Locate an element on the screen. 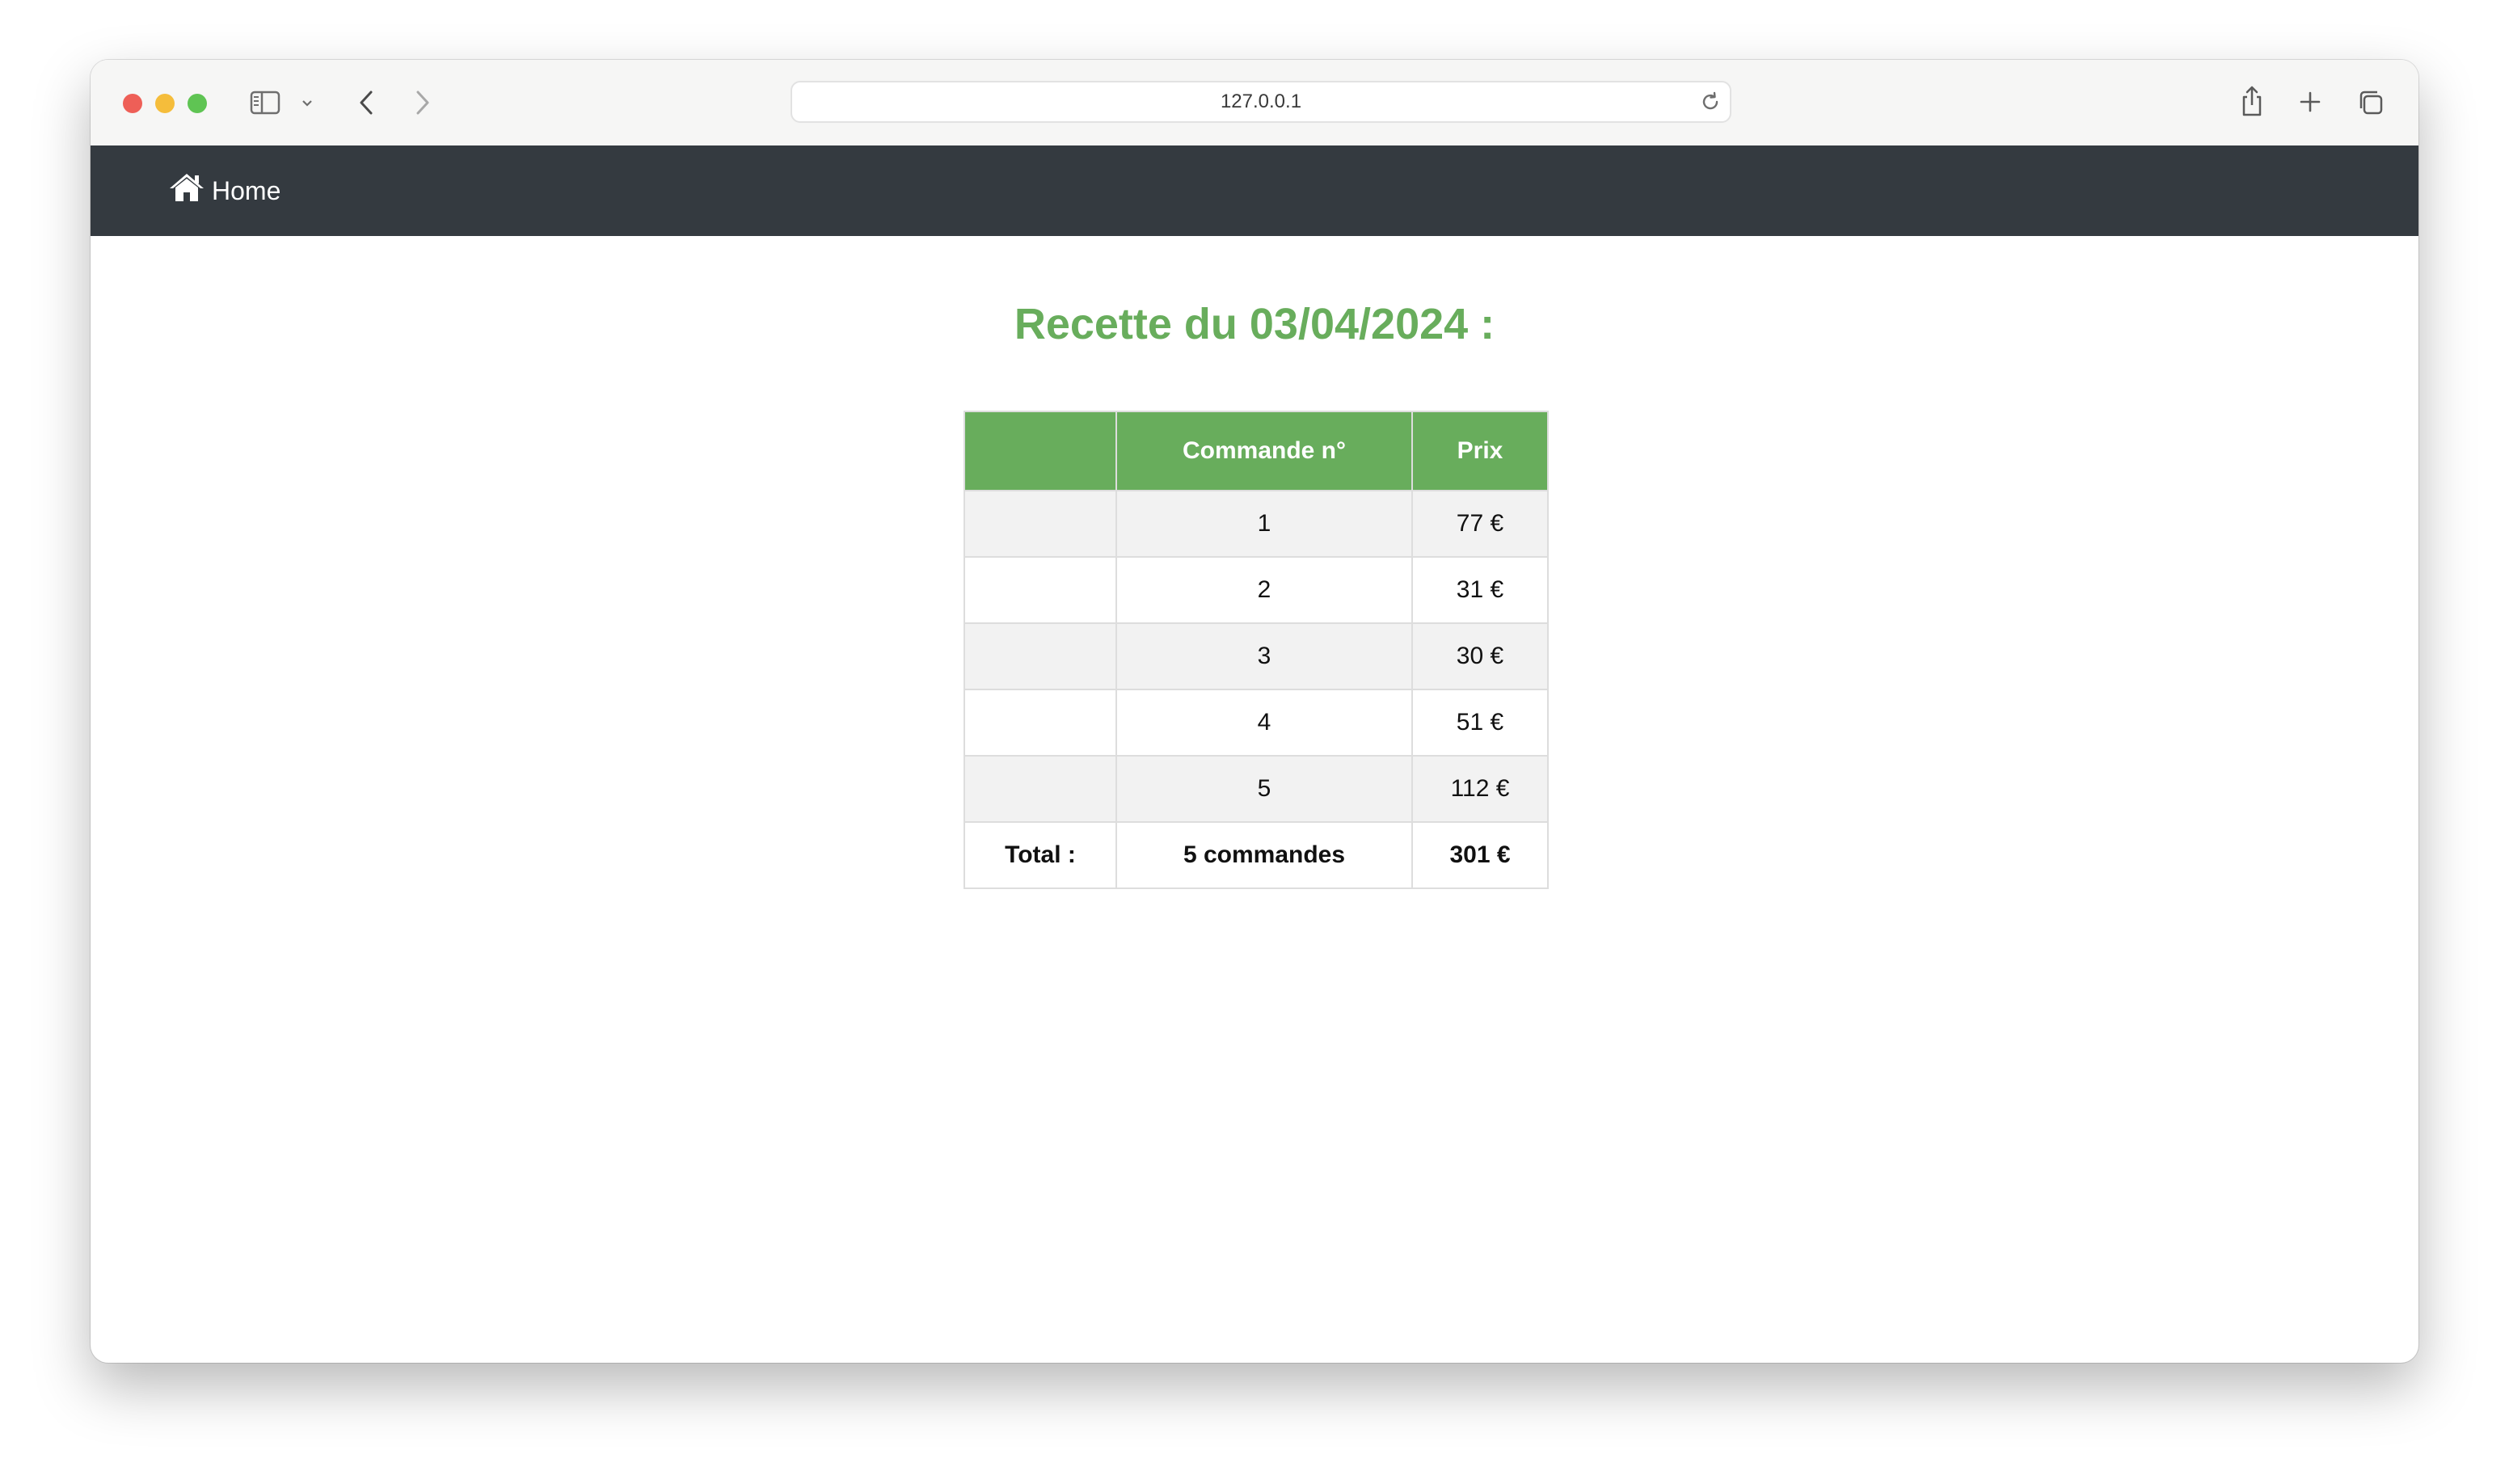  share-icon is located at coordinates (2252, 101).